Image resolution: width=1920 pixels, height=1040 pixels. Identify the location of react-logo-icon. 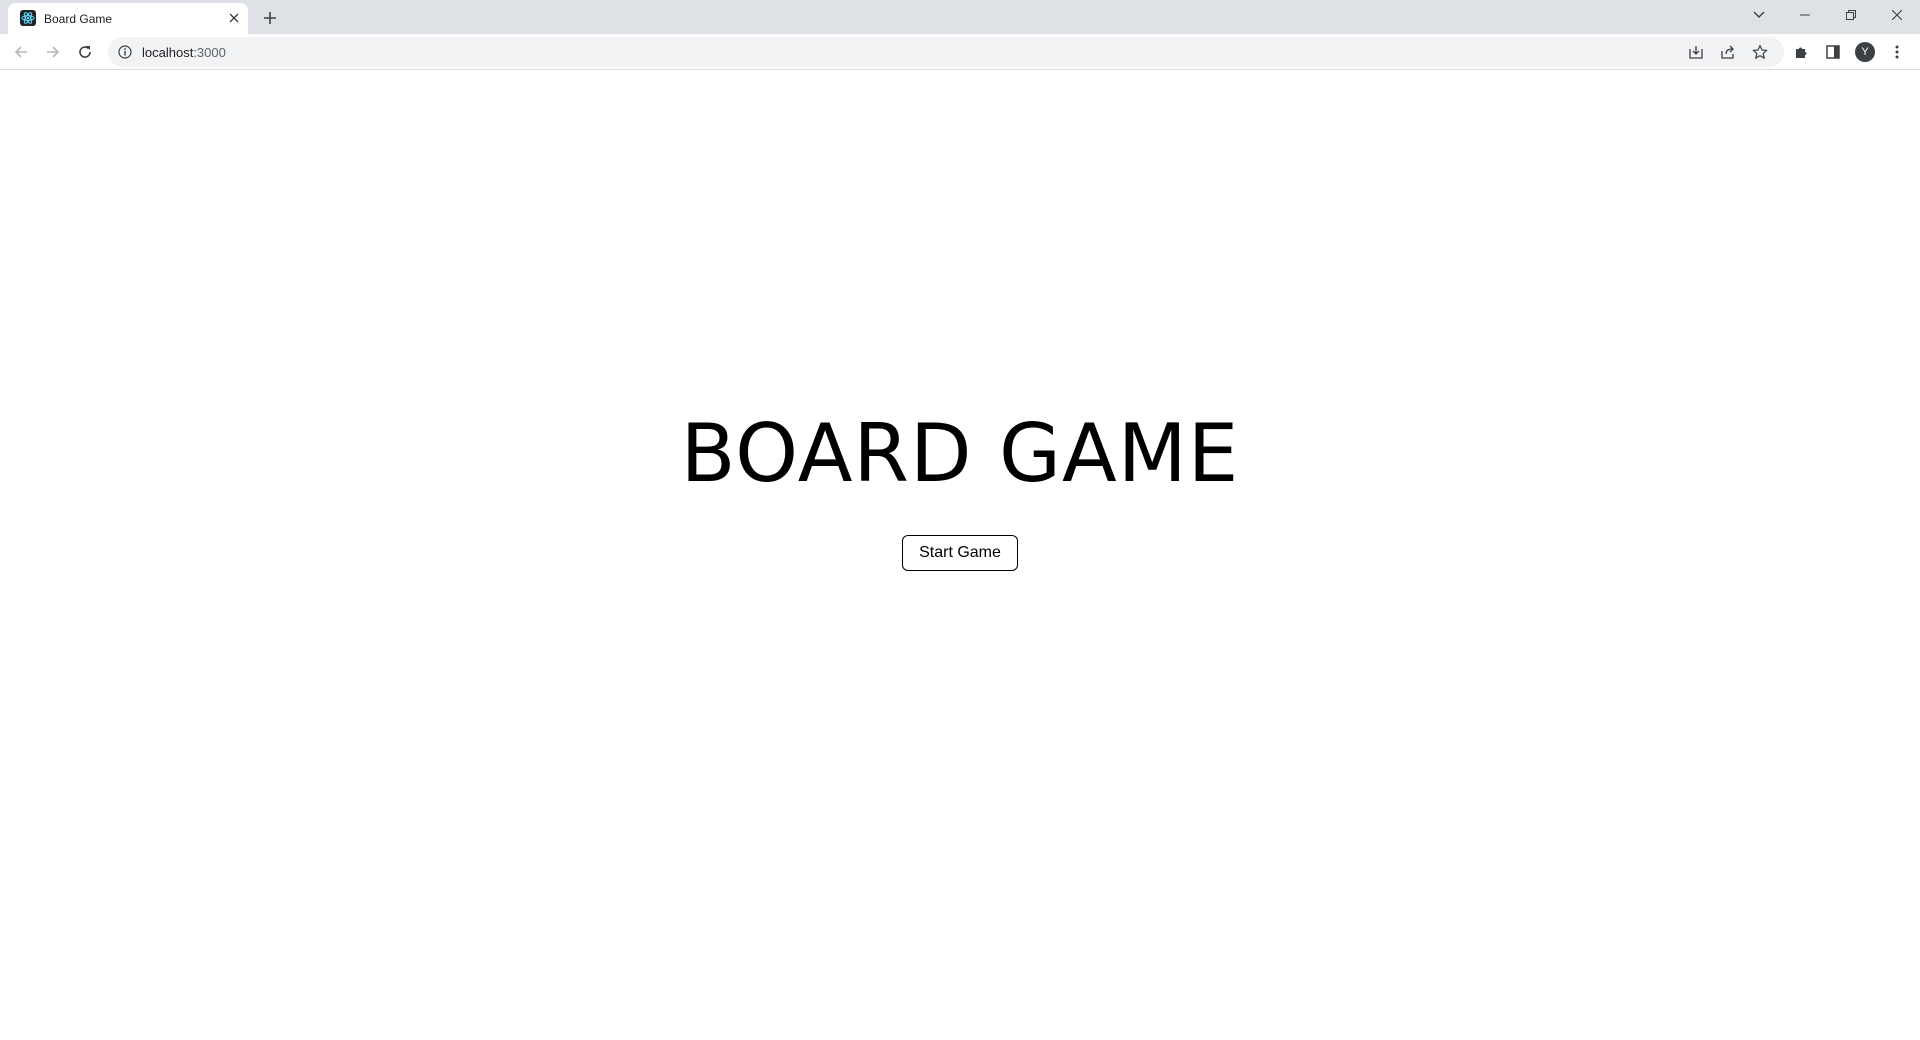
(28, 18).